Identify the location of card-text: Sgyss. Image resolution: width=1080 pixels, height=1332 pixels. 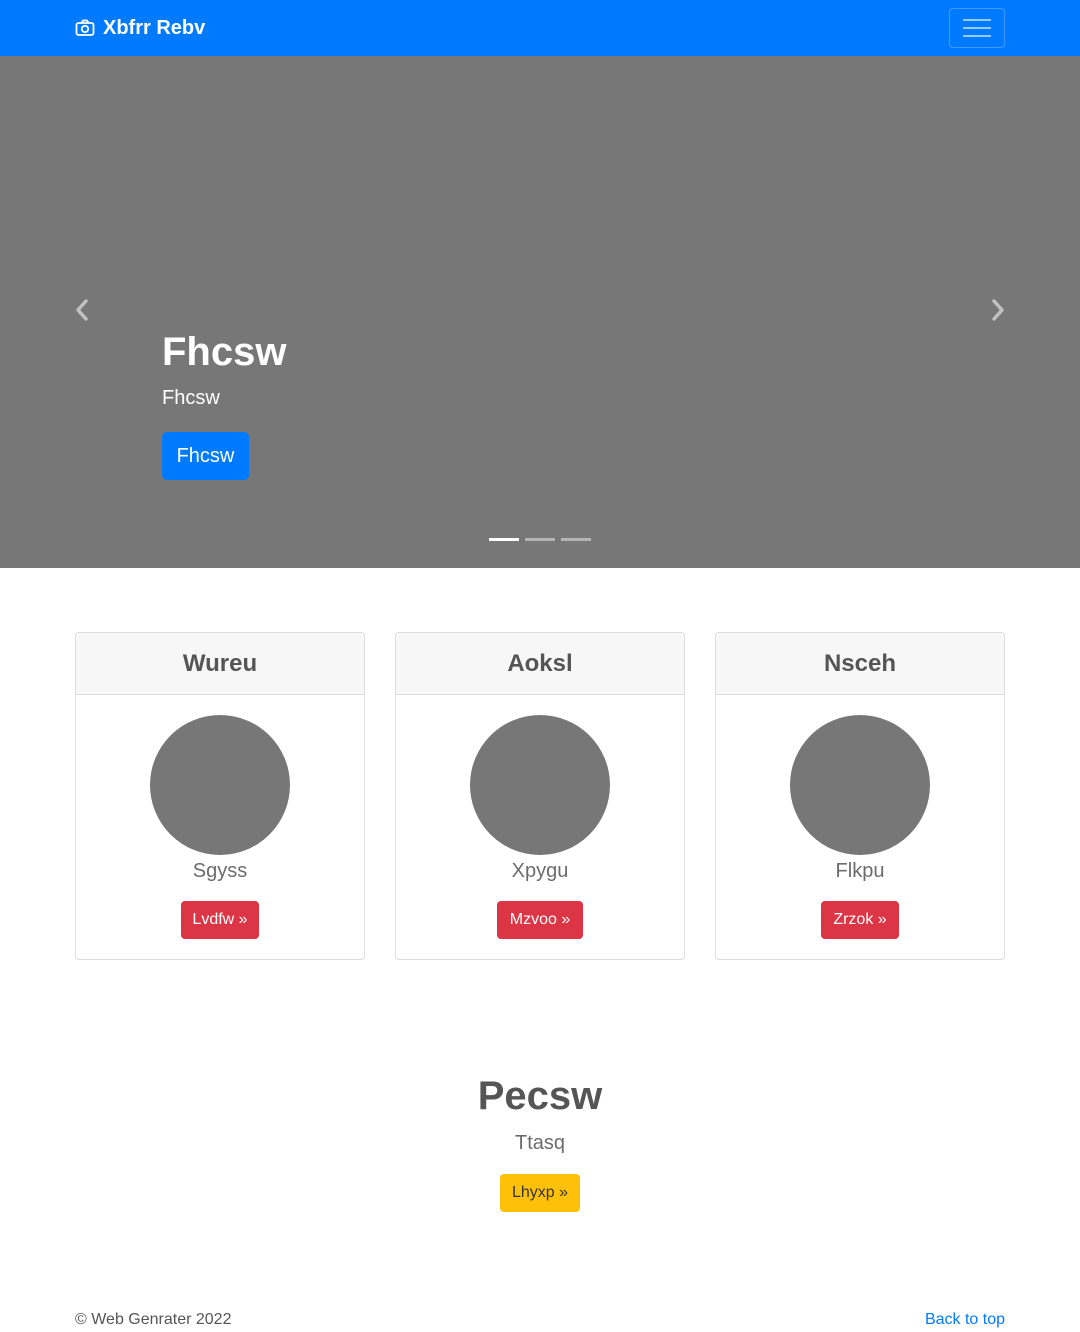
(220, 871).